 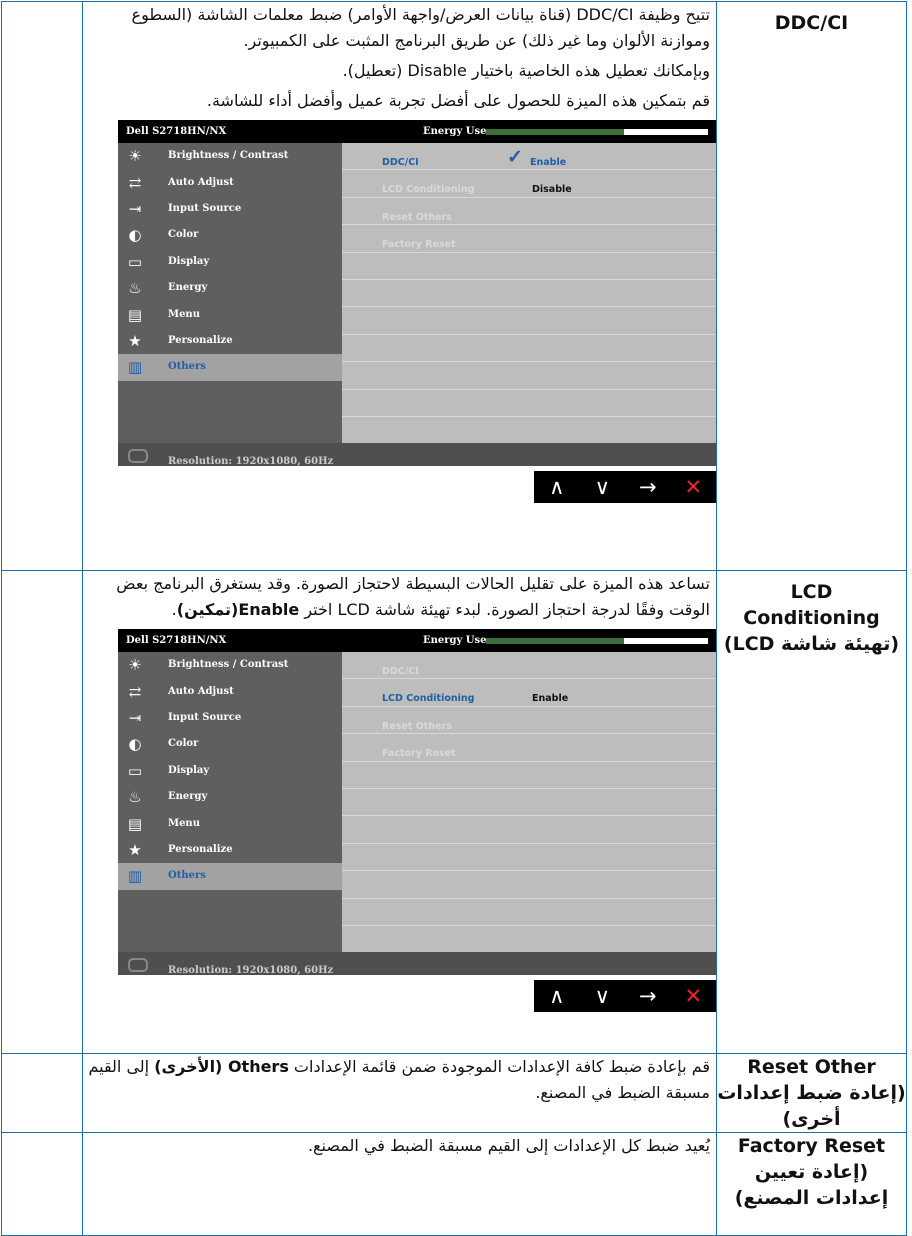 I want to click on feature-name: LCD Conditioning (تهيئة شاشة LCD), so click(x=811, y=614).